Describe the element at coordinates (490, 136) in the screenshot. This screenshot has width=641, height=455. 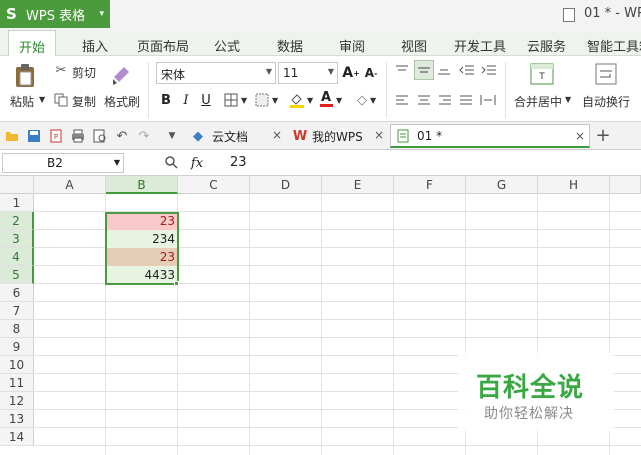
I see `doc-tab-01: 01 * ×` at that location.